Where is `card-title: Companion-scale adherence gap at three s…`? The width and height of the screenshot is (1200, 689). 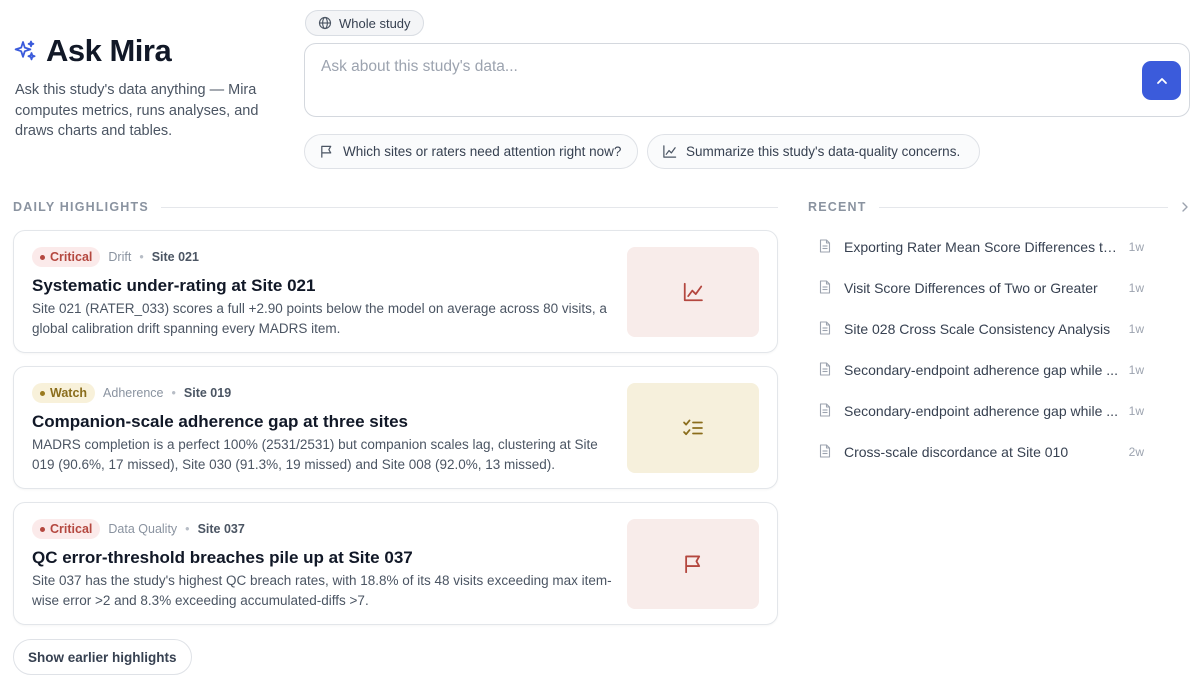
card-title: Companion-scale adherence gap at three s… is located at coordinates (220, 421).